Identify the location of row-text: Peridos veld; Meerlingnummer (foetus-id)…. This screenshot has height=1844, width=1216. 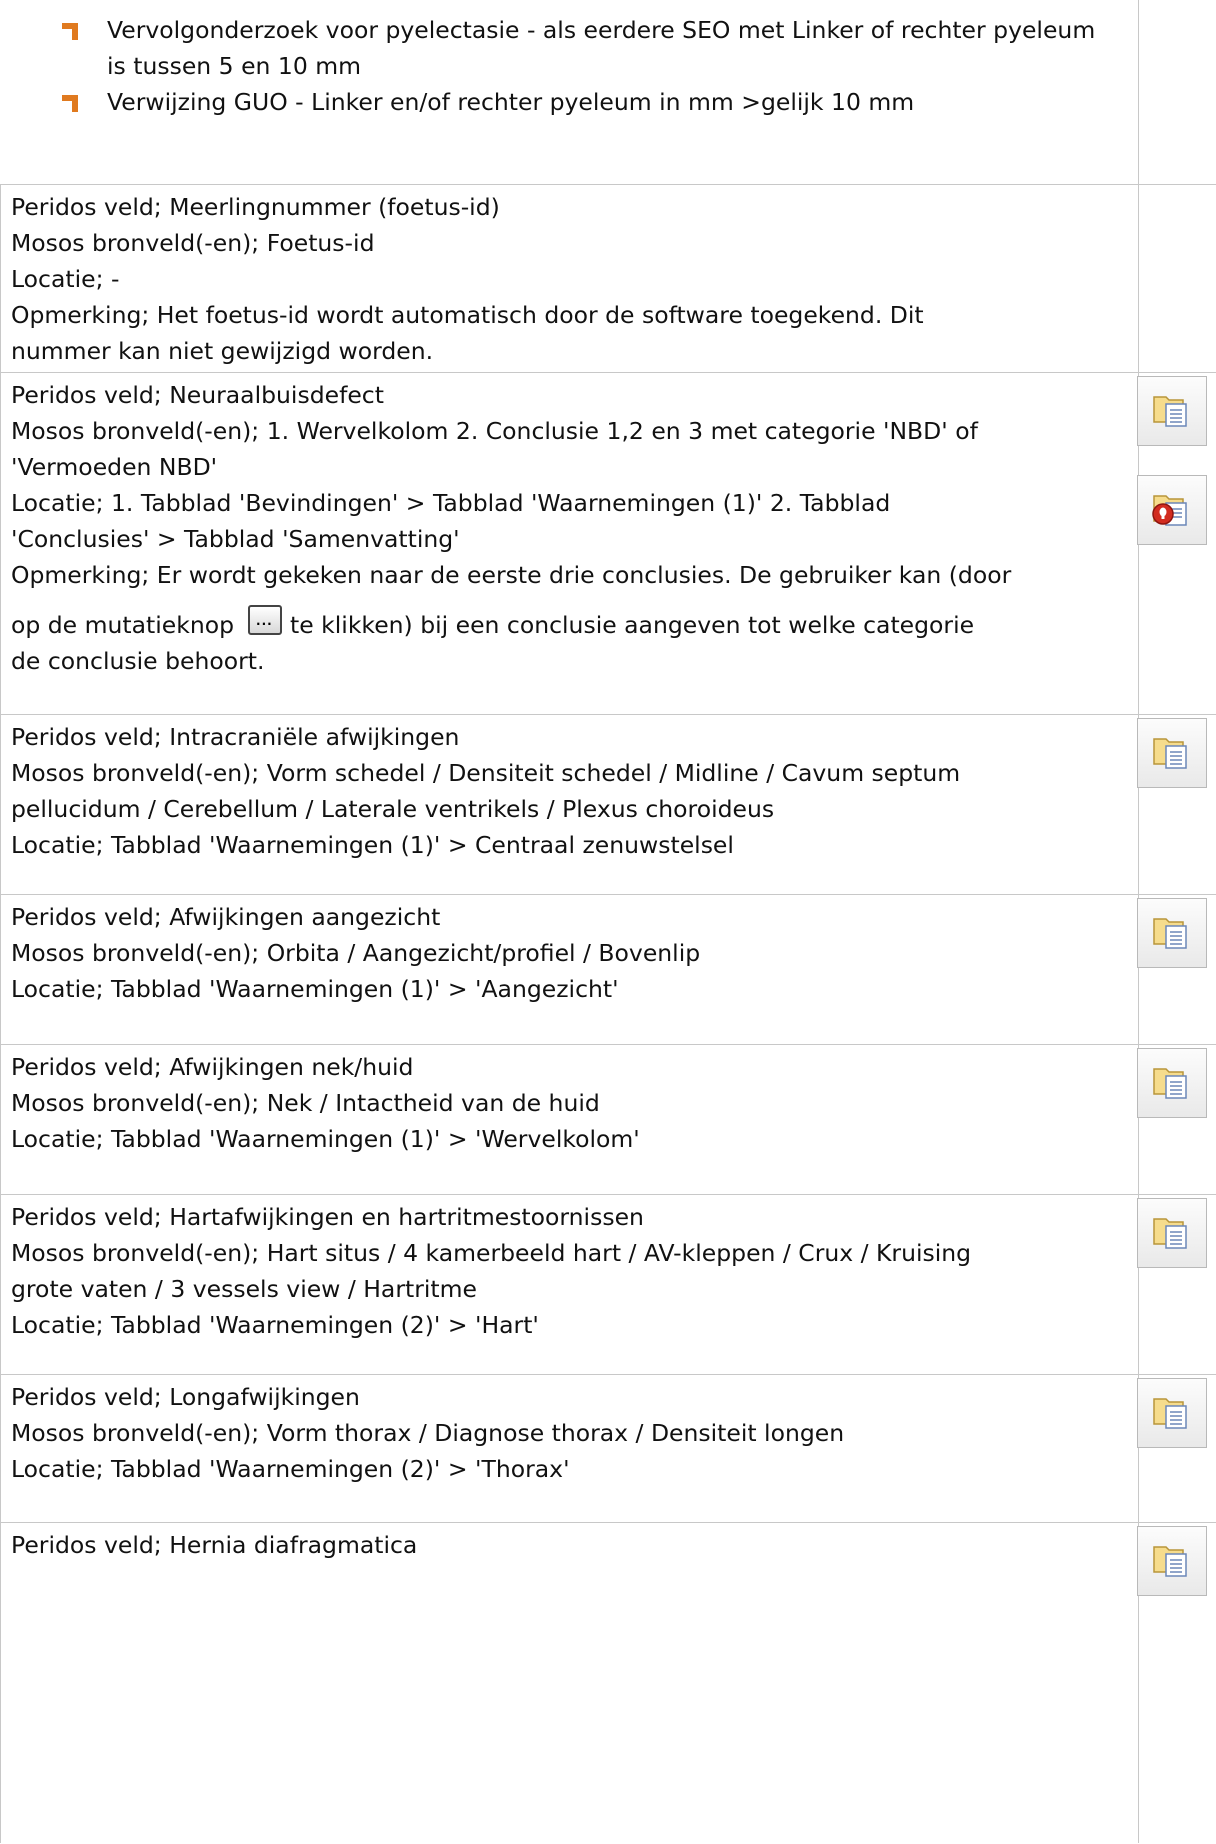
(568, 279).